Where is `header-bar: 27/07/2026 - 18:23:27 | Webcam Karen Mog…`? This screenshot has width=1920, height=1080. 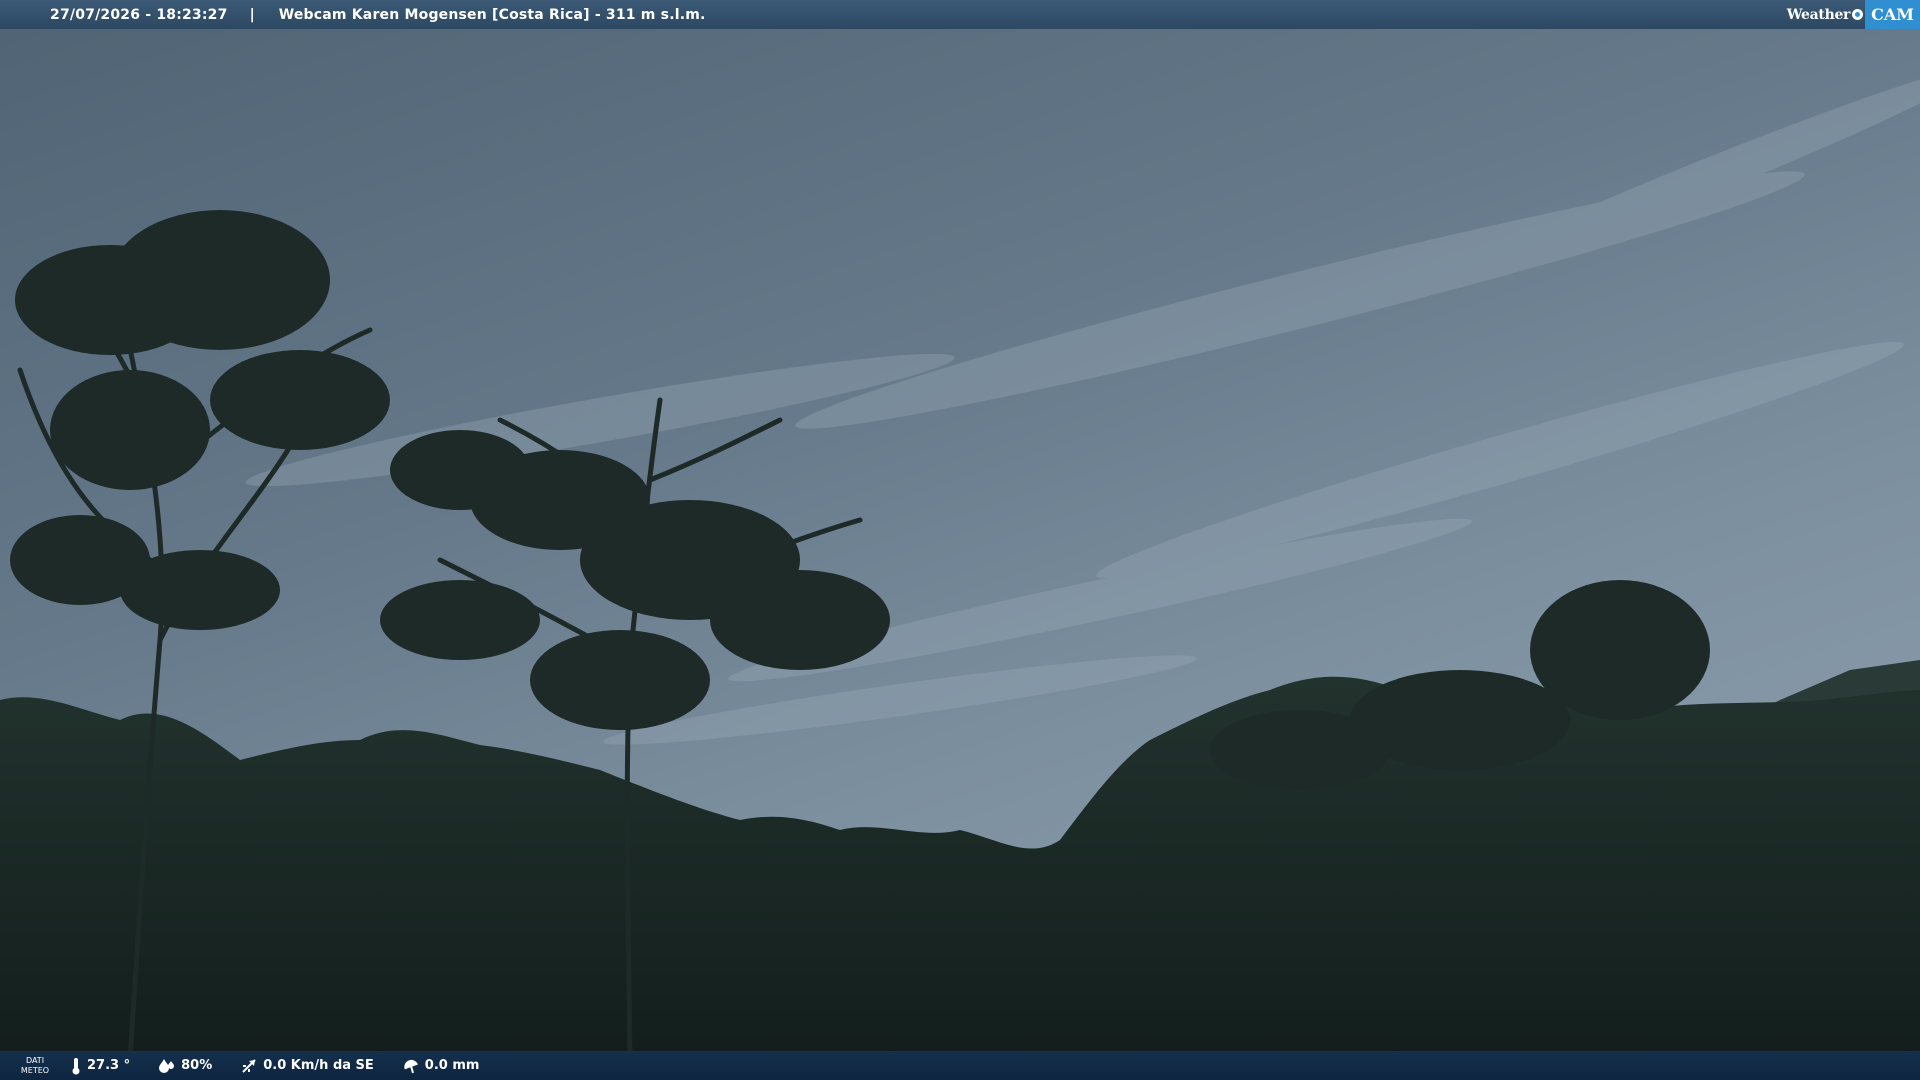 header-bar: 27/07/2026 - 18:23:27 | Webcam Karen Mog… is located at coordinates (960, 14).